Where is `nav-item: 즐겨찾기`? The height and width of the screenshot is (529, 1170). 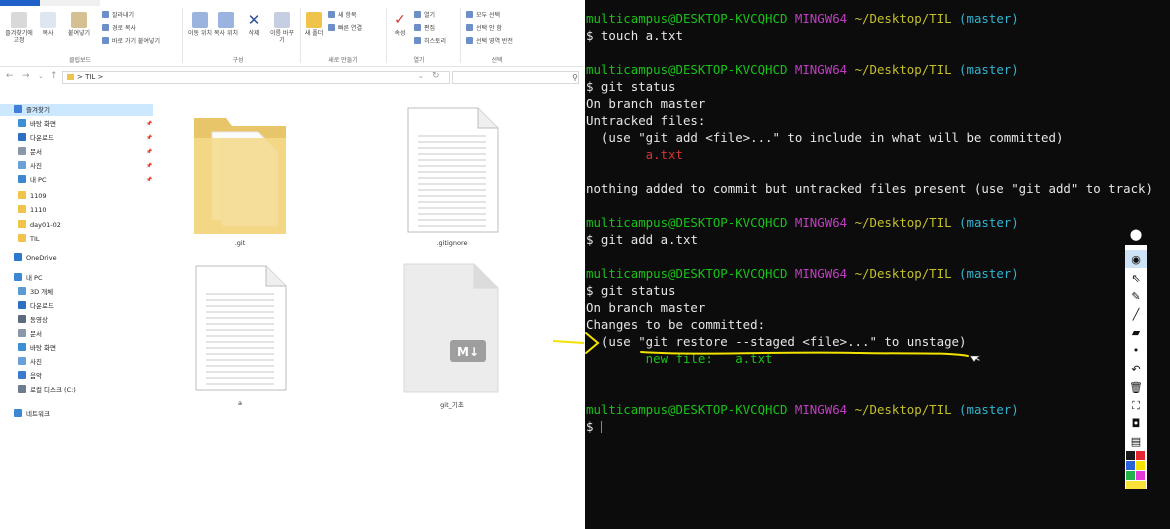
nav-item: 즐겨찾기 is located at coordinates (76, 110).